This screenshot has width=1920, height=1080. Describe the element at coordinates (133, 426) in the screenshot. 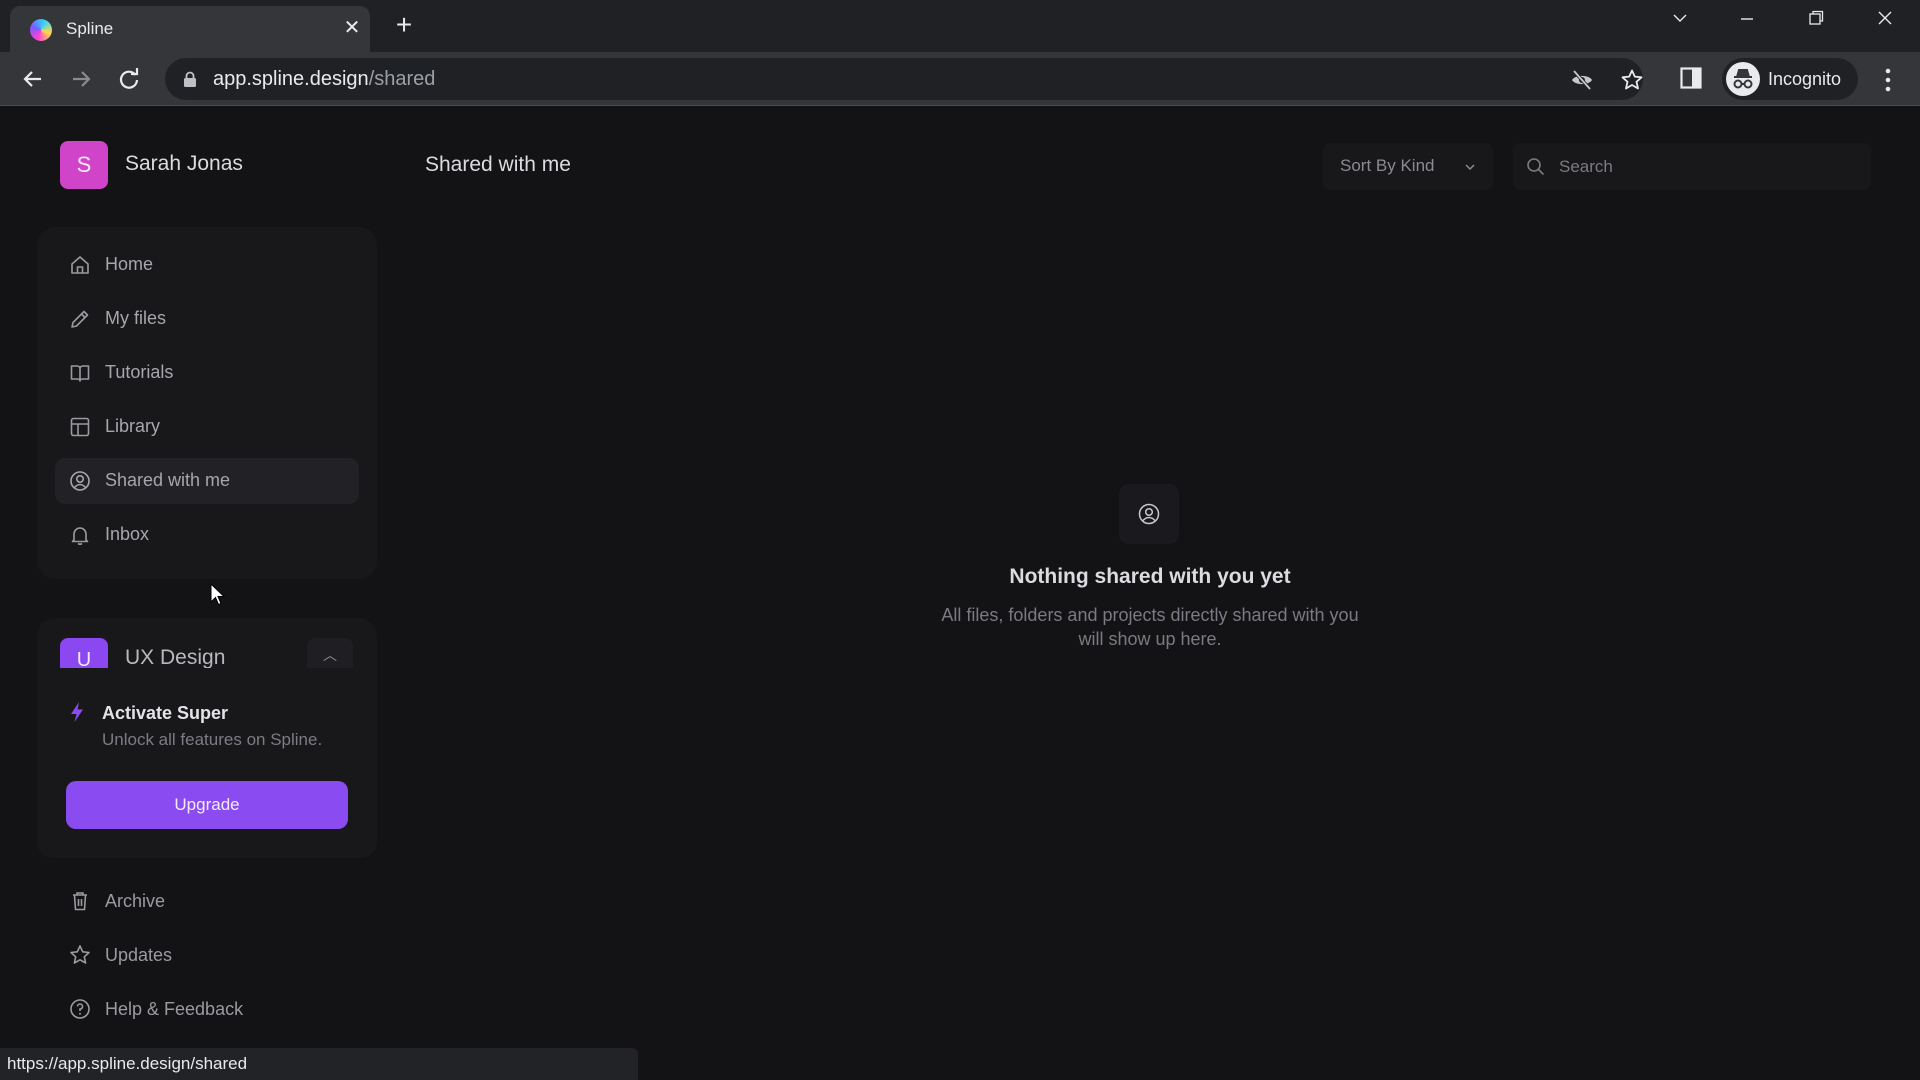

I see `sidebar-item-label: Library` at that location.